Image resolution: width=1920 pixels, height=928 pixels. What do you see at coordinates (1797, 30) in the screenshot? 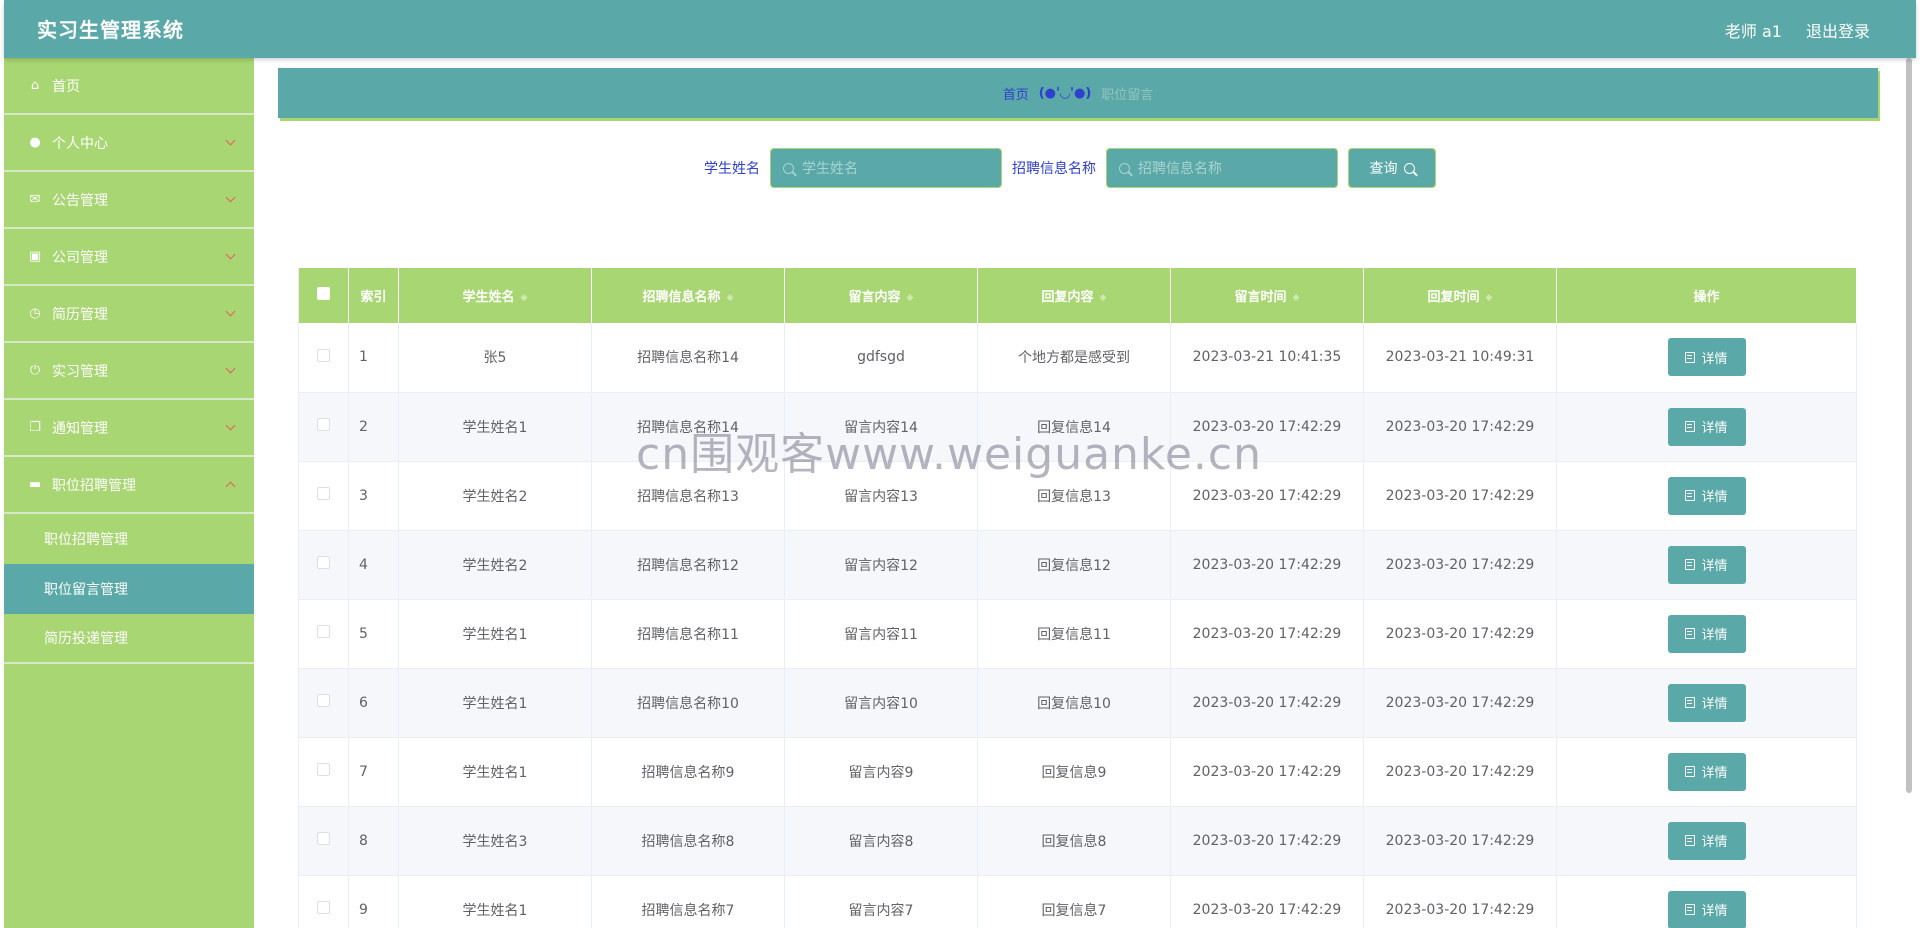
I see `header-actions: 老师 a1 退出登录` at bounding box center [1797, 30].